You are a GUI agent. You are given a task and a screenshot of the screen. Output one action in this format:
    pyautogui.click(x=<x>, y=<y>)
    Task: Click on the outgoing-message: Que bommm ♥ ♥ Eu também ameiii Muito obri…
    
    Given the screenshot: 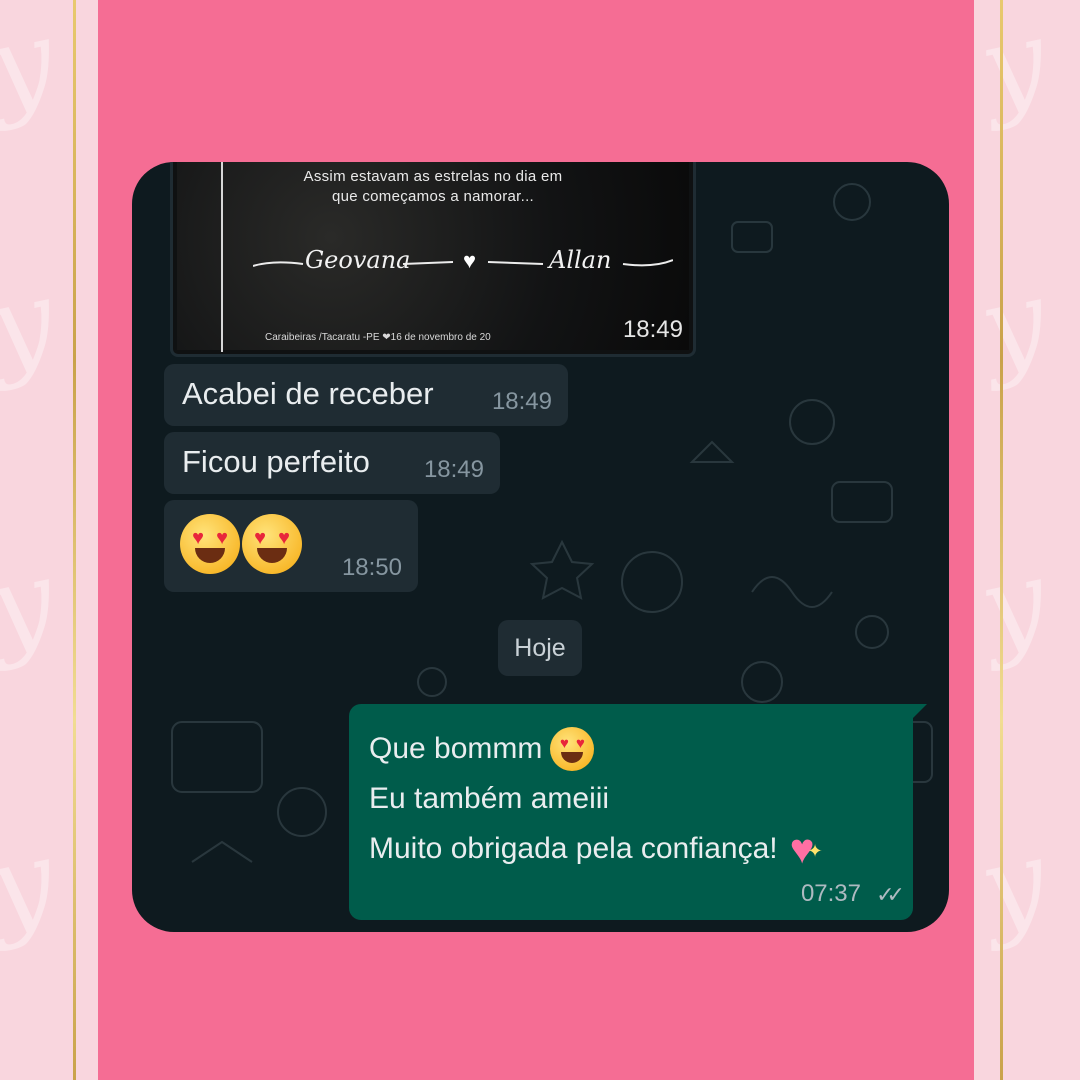 What is the action you would take?
    pyautogui.click(x=638, y=812)
    